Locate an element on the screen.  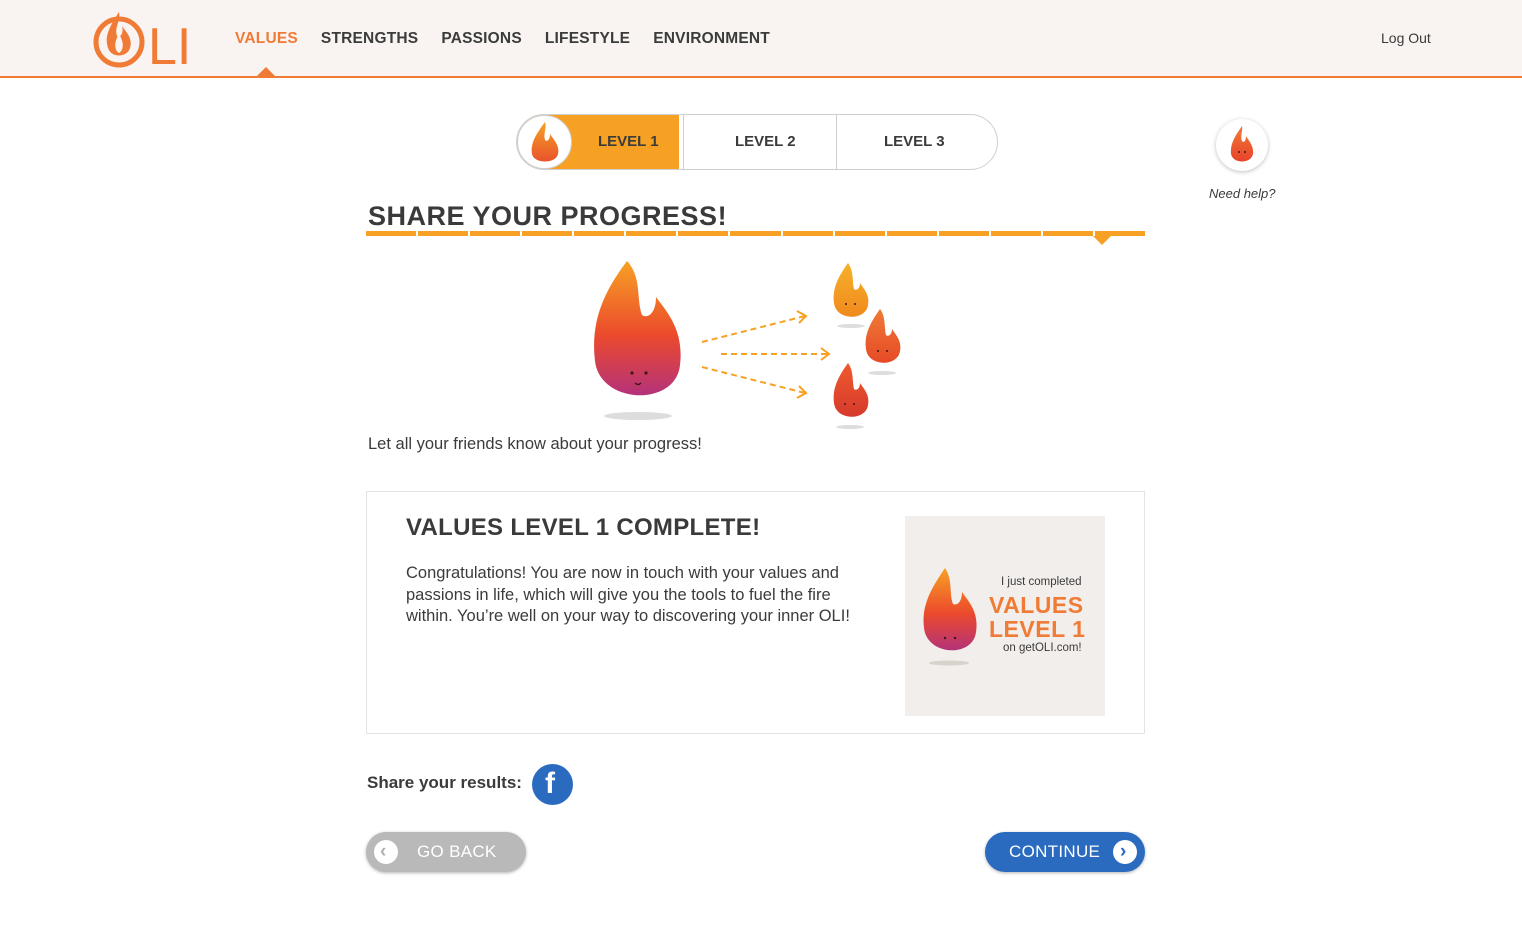
progress-bar is located at coordinates (755, 234).